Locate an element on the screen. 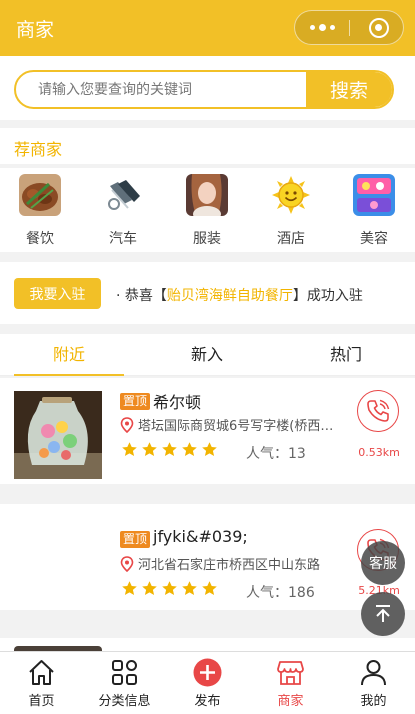 The height and width of the screenshot is (714, 415). nav-publish: 发布 is located at coordinates (207, 683).